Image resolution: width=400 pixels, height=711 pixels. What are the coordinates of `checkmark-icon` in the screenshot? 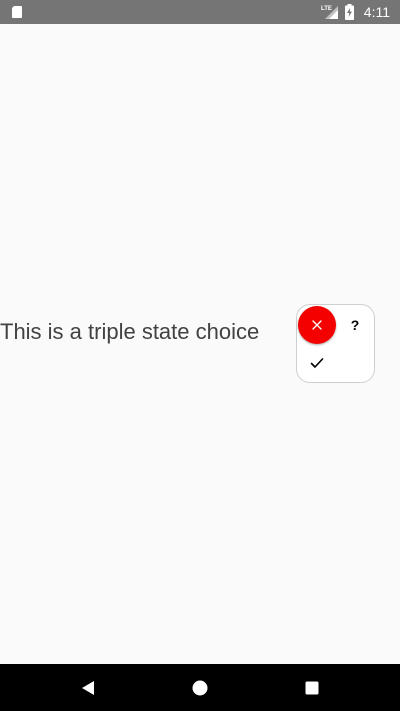 It's located at (317, 363).